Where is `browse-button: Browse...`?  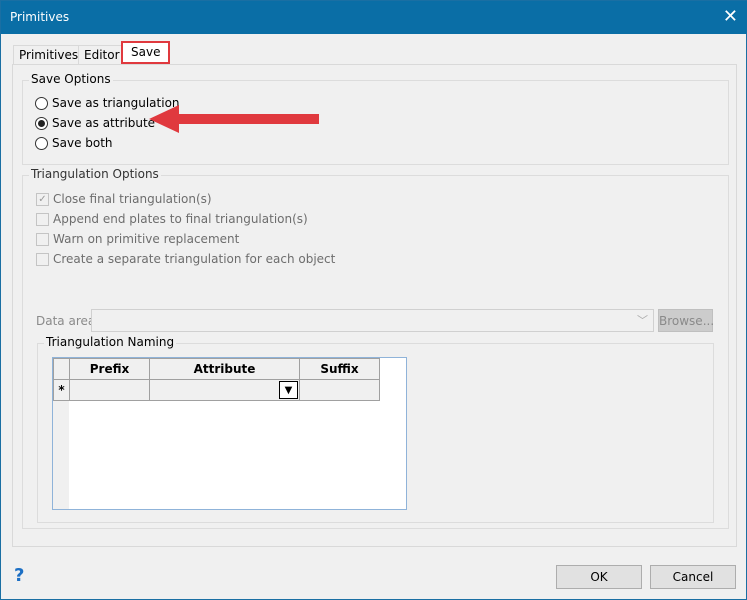 browse-button: Browse... is located at coordinates (686, 320).